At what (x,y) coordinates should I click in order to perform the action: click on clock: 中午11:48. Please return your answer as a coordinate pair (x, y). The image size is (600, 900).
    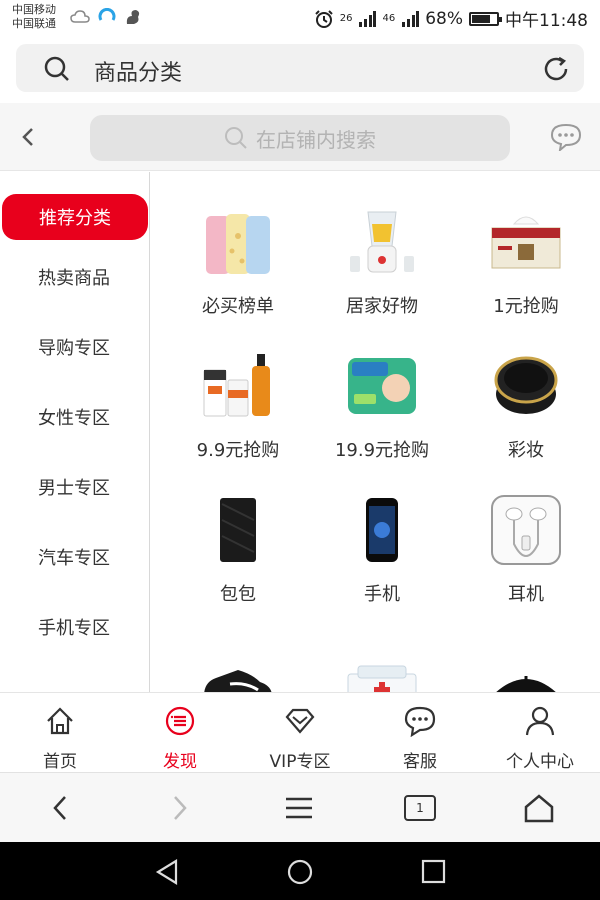
    Looking at the image, I should click on (546, 21).